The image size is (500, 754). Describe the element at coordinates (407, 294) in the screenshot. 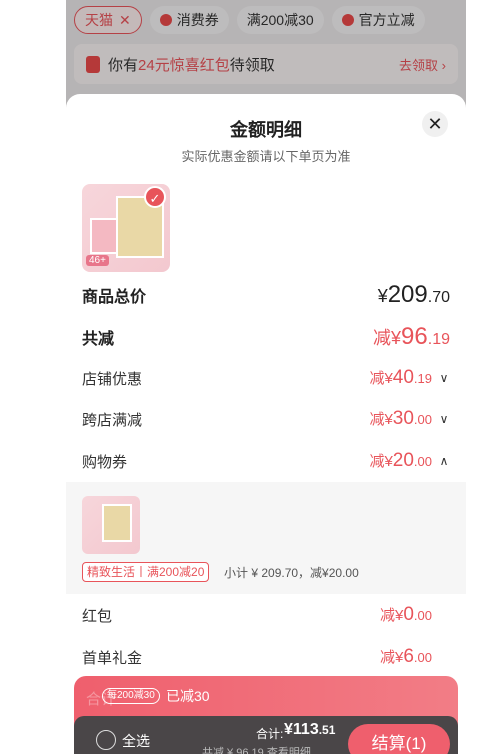

I see `price-integer: 209` at that location.